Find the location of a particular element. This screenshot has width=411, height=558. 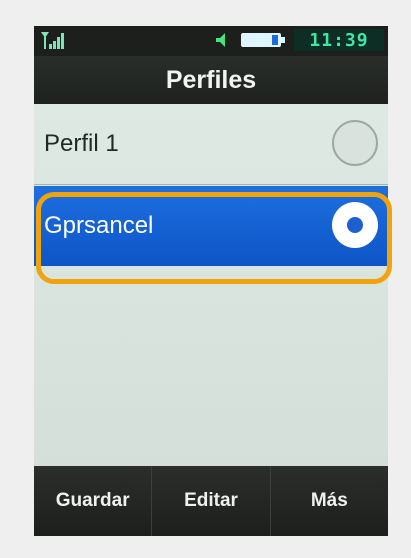

edit-button: Editar is located at coordinates (211, 501).